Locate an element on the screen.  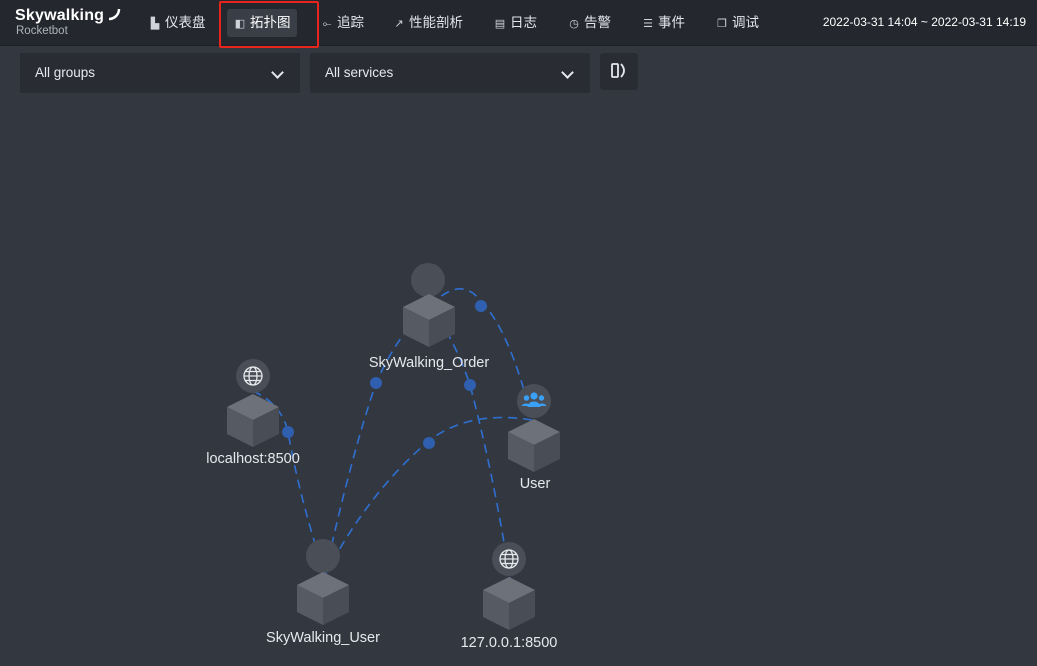
node-label-order: SkyWalking_Order is located at coordinates (429, 363).